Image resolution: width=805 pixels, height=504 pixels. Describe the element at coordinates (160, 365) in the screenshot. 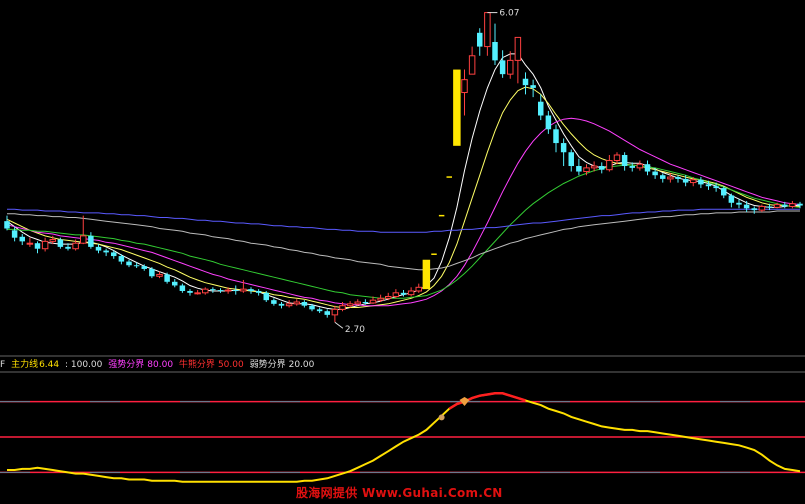

I see `legend-strong-value: 80.00` at that location.